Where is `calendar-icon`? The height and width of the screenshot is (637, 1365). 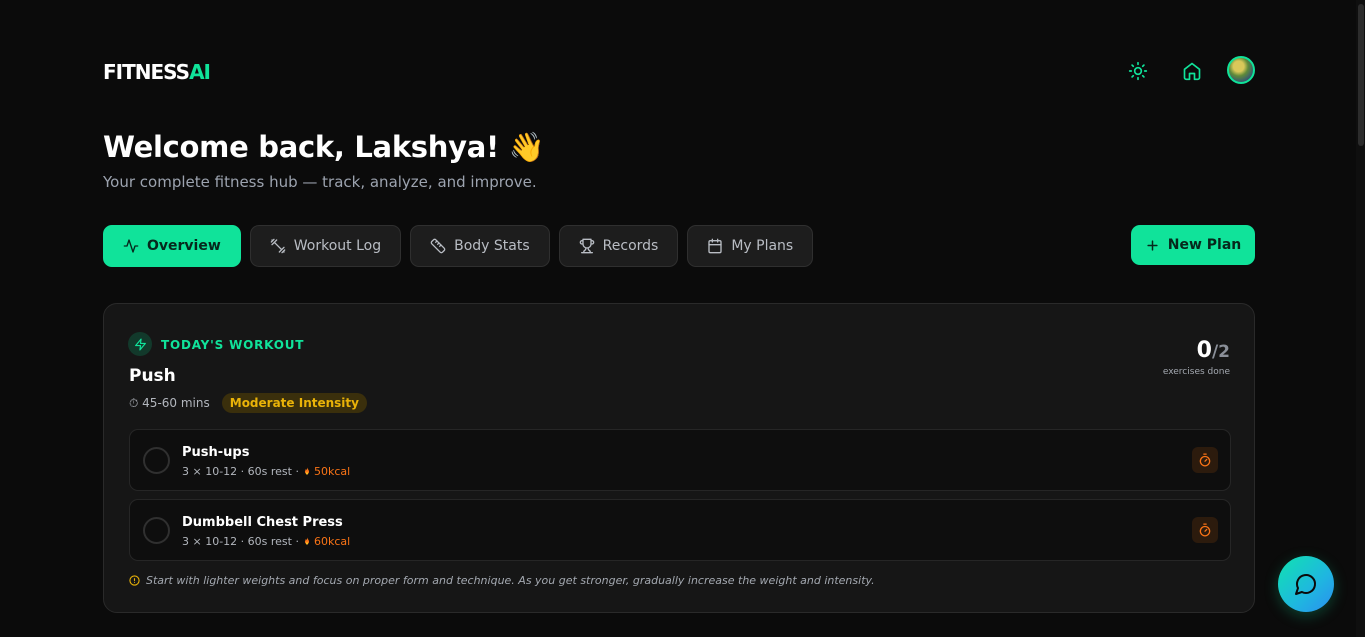
calendar-icon is located at coordinates (715, 246).